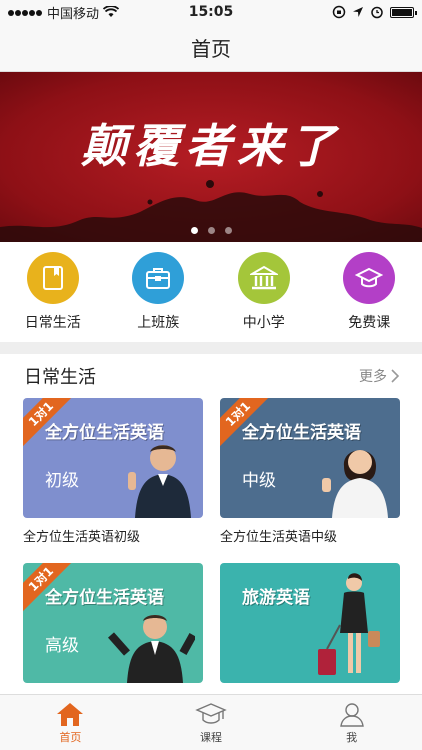  I want to click on banner-page-indicator, so click(211, 230).